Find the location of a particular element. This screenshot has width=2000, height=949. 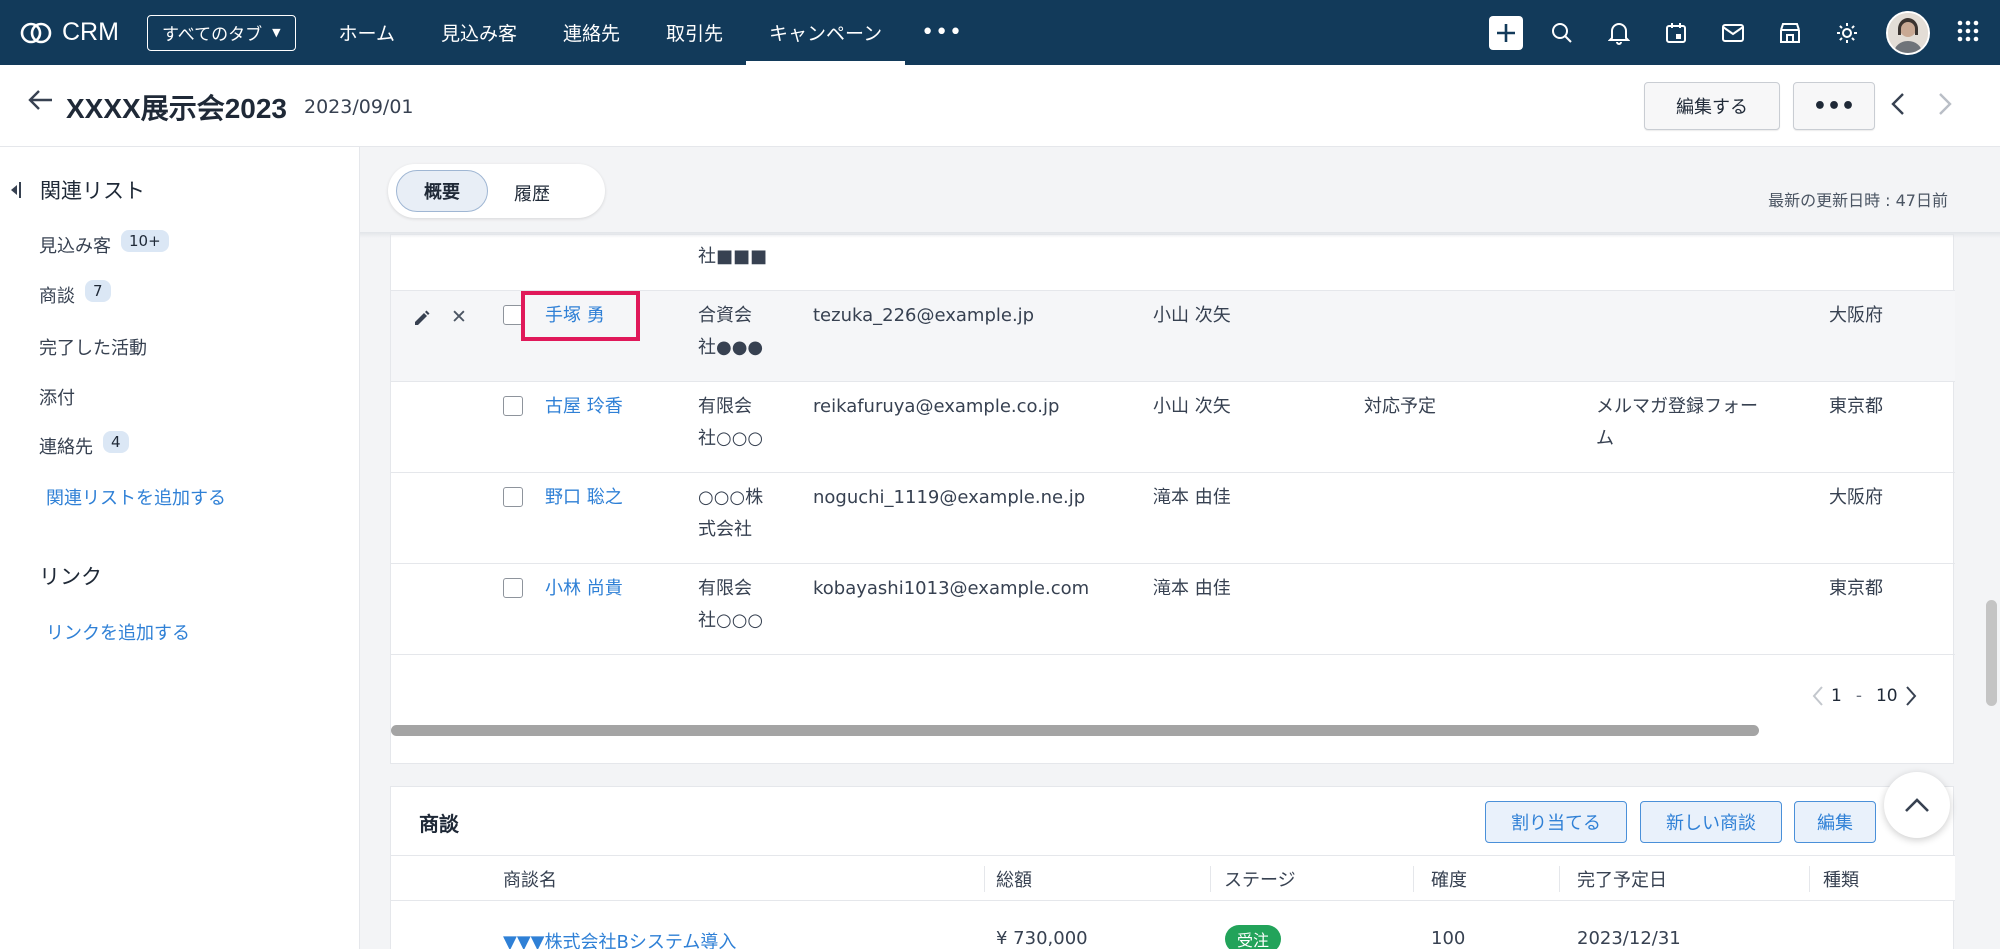

top-navigation: CRM すべてのタブ ▼ ホーム 見込み客 連絡先 取引先 キャンペーン ••• is located at coordinates (1000, 32).